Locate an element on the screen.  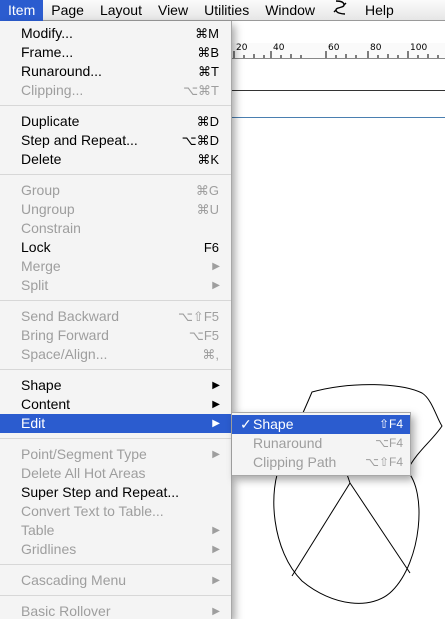
menu-label: Lock is located at coordinates (36, 247).